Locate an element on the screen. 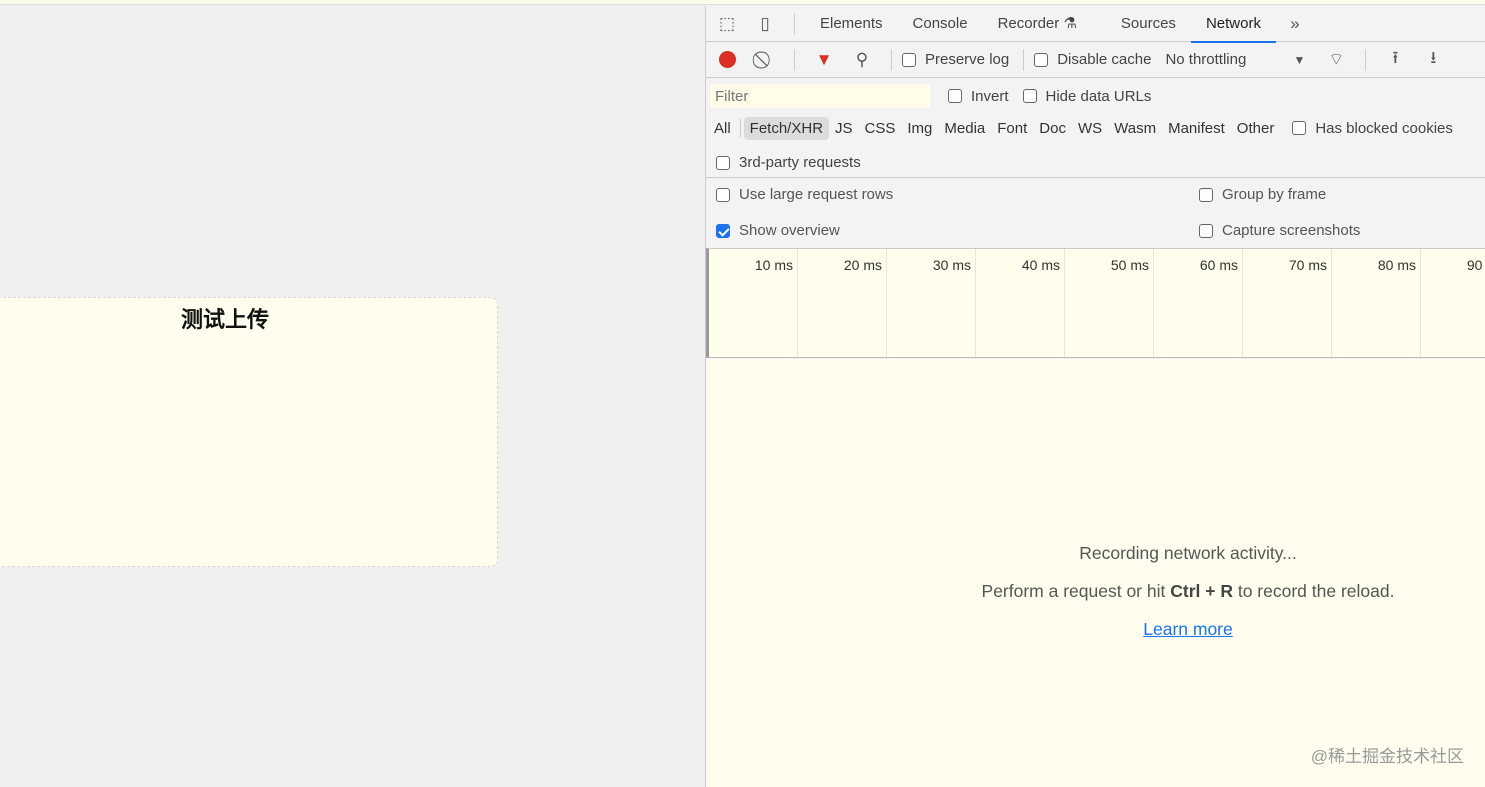 The height and width of the screenshot is (787, 1485). tab-sources: Sources is located at coordinates (1148, 24).